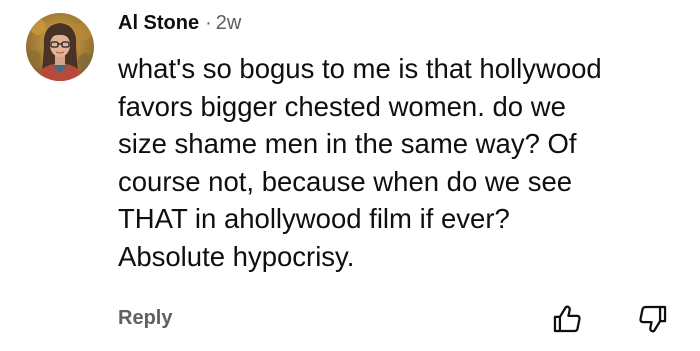 The width and height of the screenshot is (700, 351). What do you see at coordinates (347, 143) in the screenshot?
I see `comment-line: size shame men in the same way? Of` at bounding box center [347, 143].